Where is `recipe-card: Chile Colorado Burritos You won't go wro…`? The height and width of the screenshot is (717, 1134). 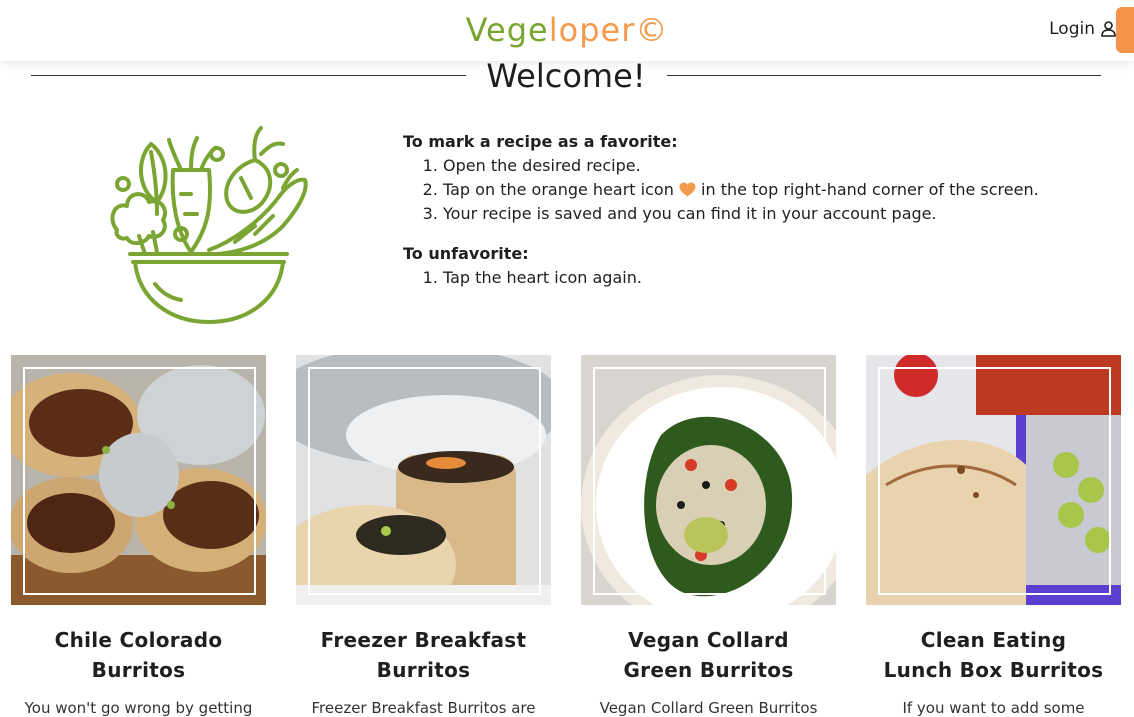 recipe-card: Chile Colorado Burritos You won't go wro… is located at coordinates (138, 536).